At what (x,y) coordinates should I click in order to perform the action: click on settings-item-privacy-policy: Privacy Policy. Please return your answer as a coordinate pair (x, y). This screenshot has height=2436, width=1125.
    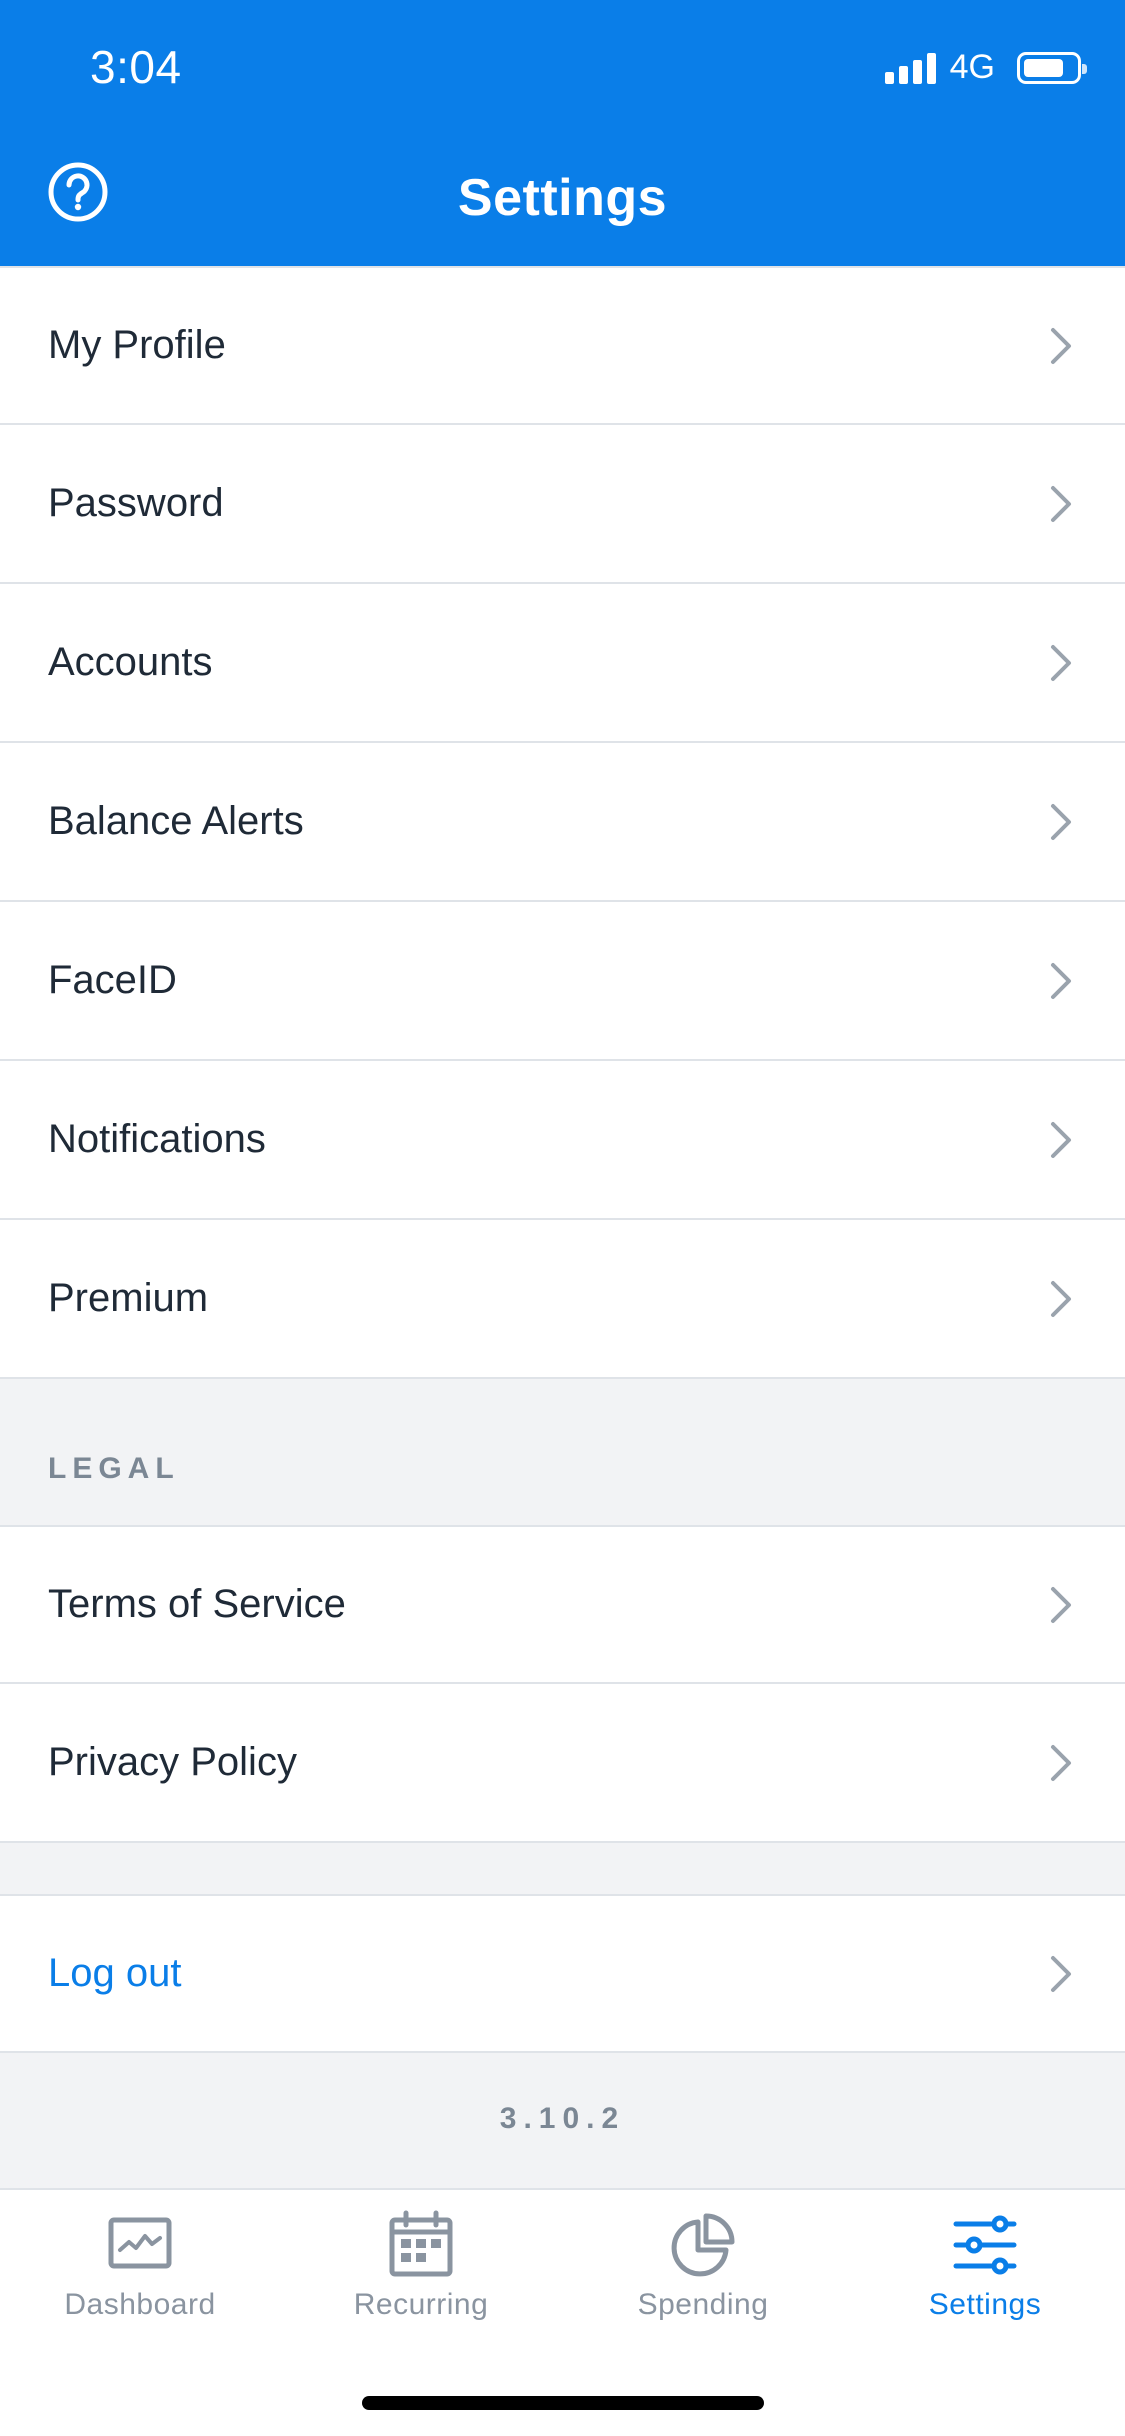
    Looking at the image, I should click on (562, 1763).